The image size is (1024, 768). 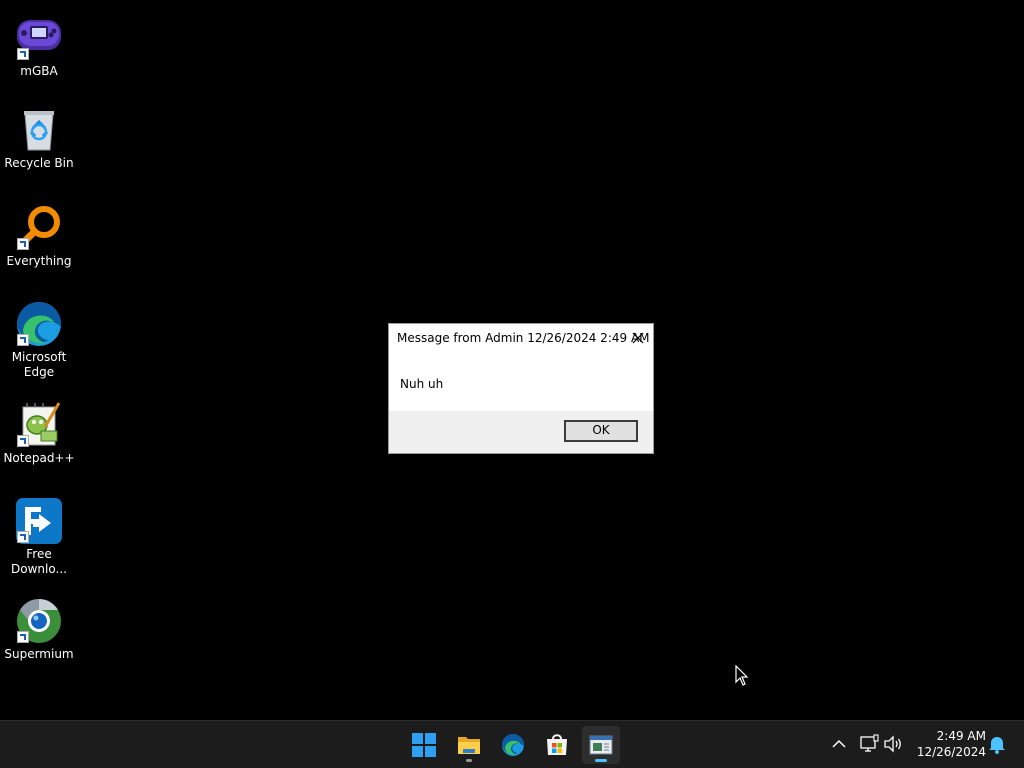 What do you see at coordinates (950, 744) in the screenshot?
I see `clock: 2:49 AM 12/26/2024` at bounding box center [950, 744].